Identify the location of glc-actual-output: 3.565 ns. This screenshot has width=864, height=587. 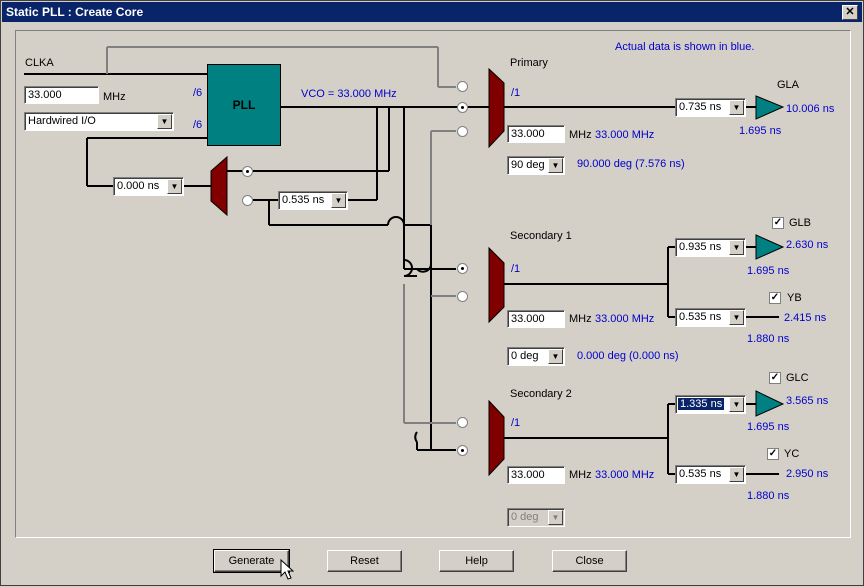
(807, 401).